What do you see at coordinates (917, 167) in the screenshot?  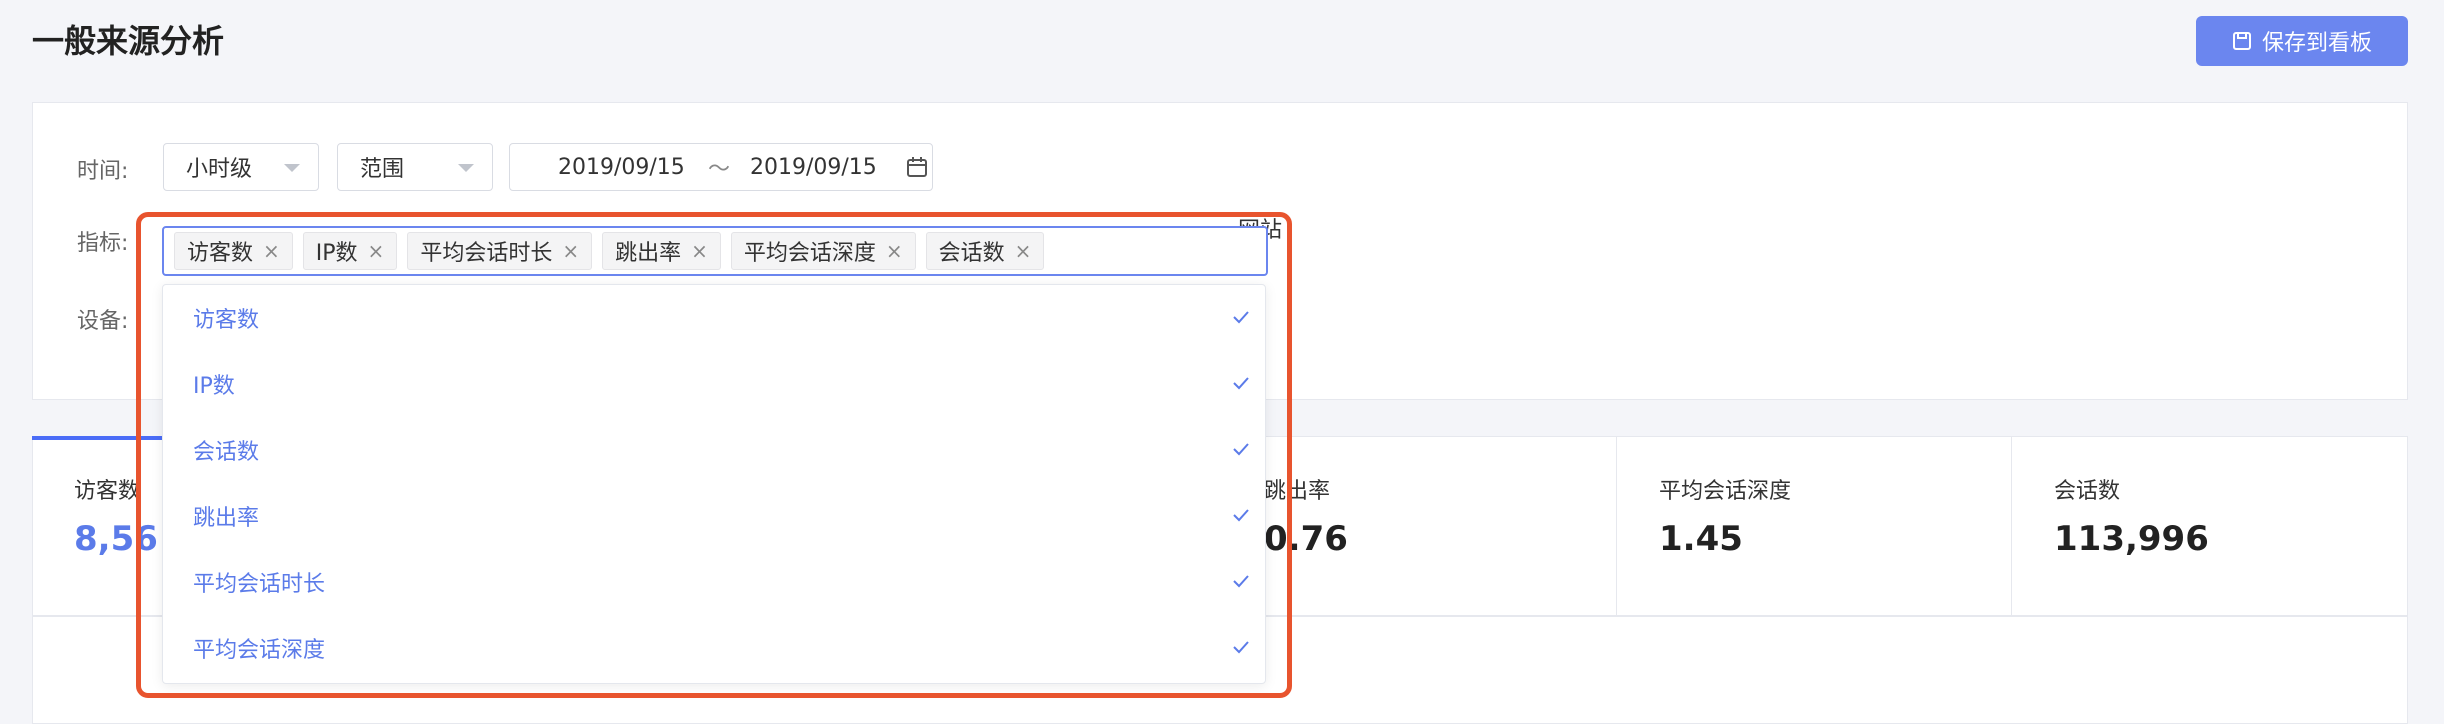 I see `calendar-icon` at bounding box center [917, 167].